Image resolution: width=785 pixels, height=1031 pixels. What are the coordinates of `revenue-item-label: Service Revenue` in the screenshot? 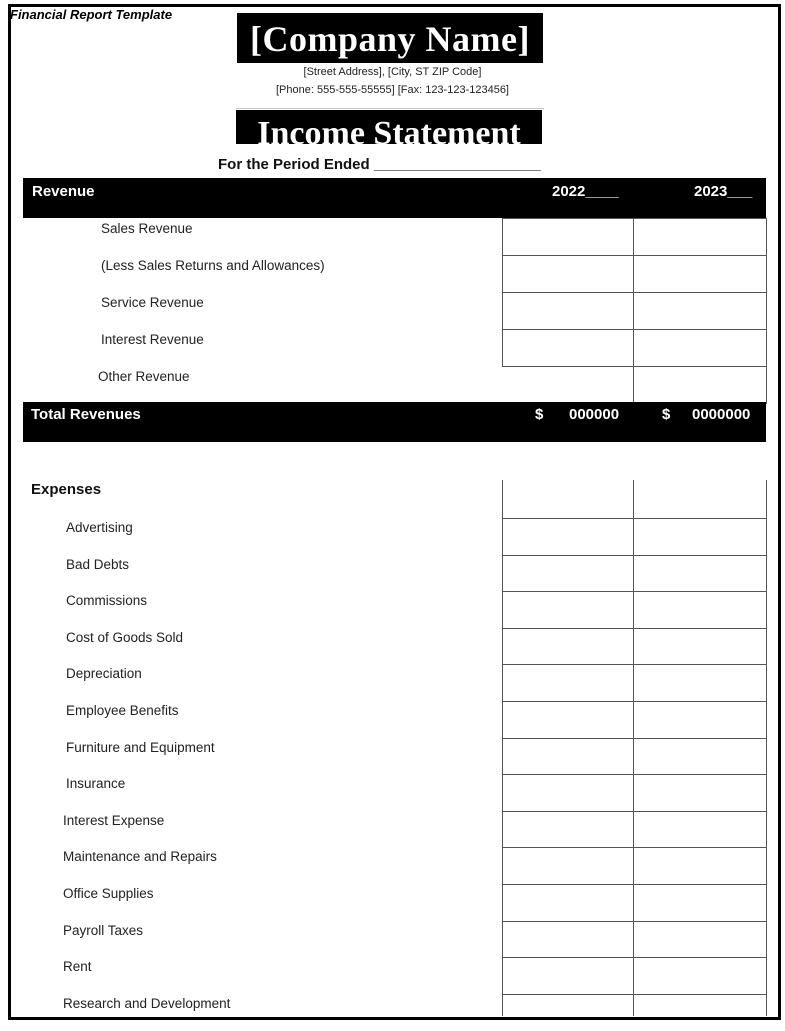 It's located at (152, 302).